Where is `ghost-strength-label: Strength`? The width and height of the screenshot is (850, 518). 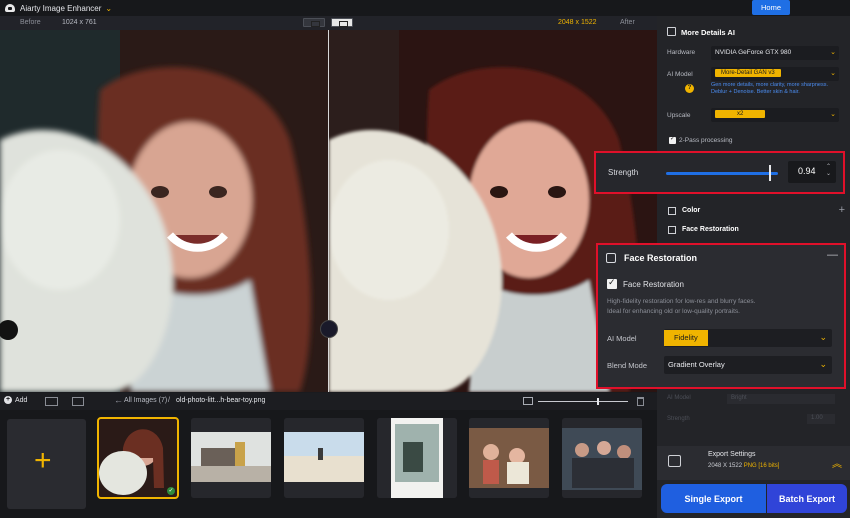
ghost-strength-label: Strength is located at coordinates (678, 419).